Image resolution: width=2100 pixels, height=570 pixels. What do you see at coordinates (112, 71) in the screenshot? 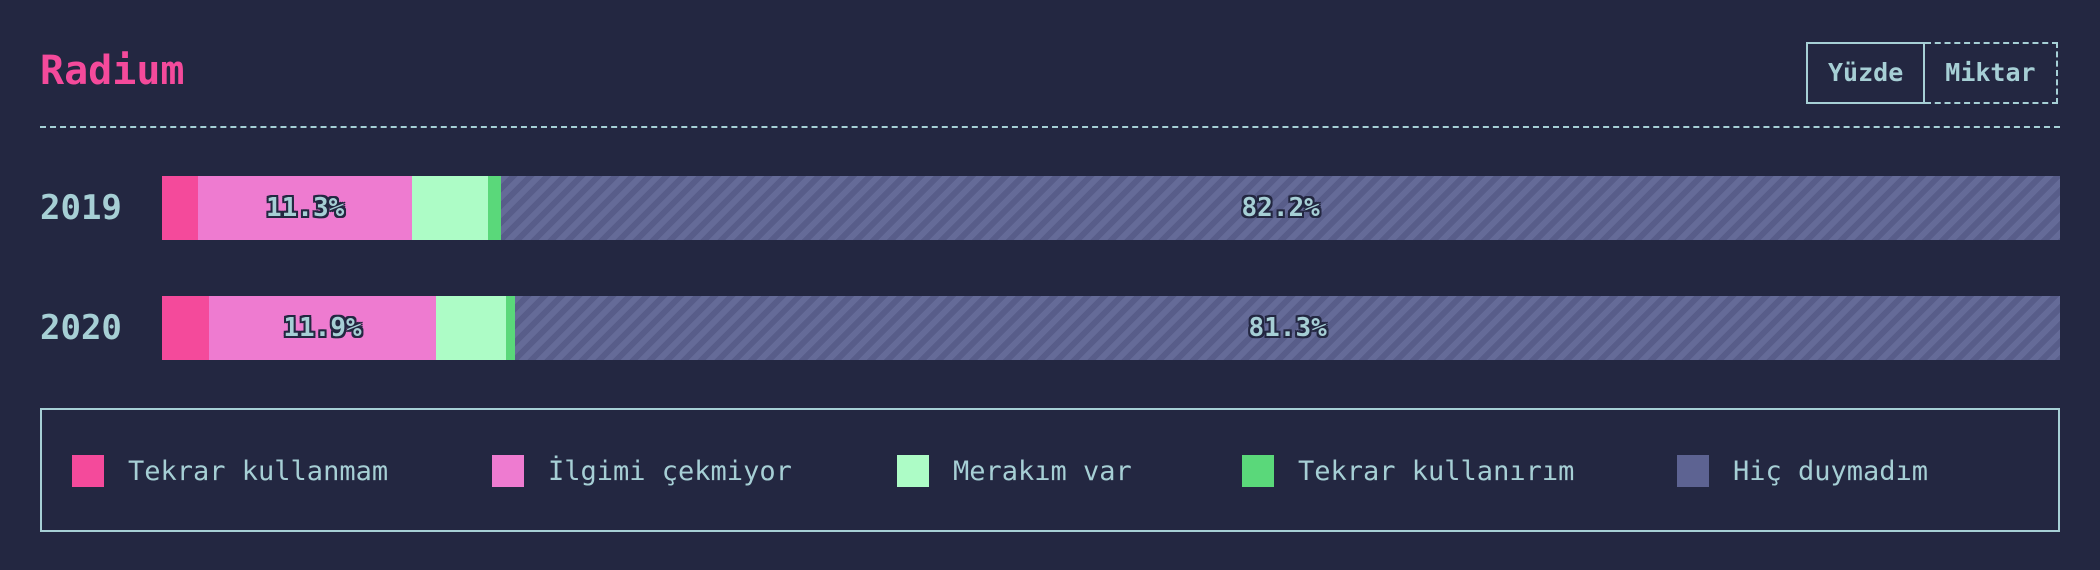
I see `chart-title: Radium` at bounding box center [112, 71].